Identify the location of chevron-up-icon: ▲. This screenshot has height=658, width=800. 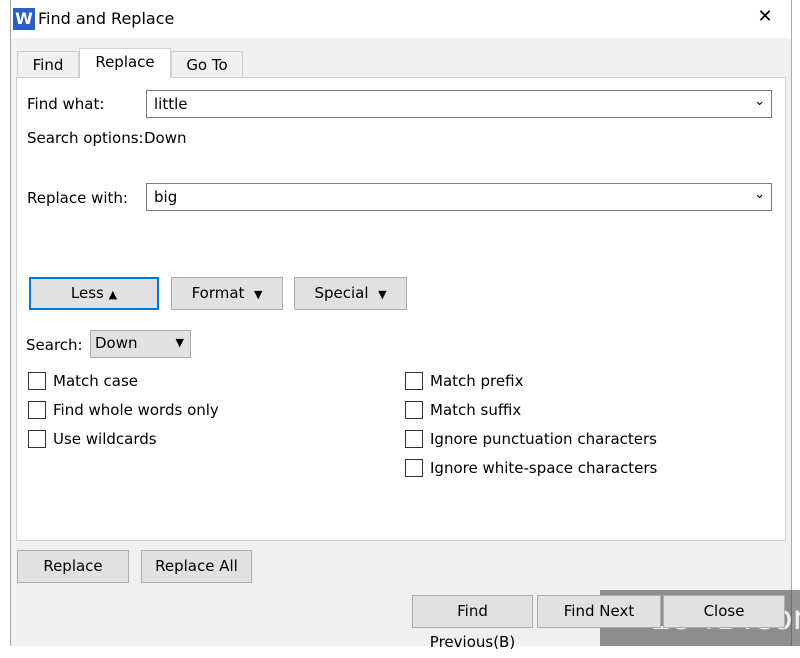
(113, 294).